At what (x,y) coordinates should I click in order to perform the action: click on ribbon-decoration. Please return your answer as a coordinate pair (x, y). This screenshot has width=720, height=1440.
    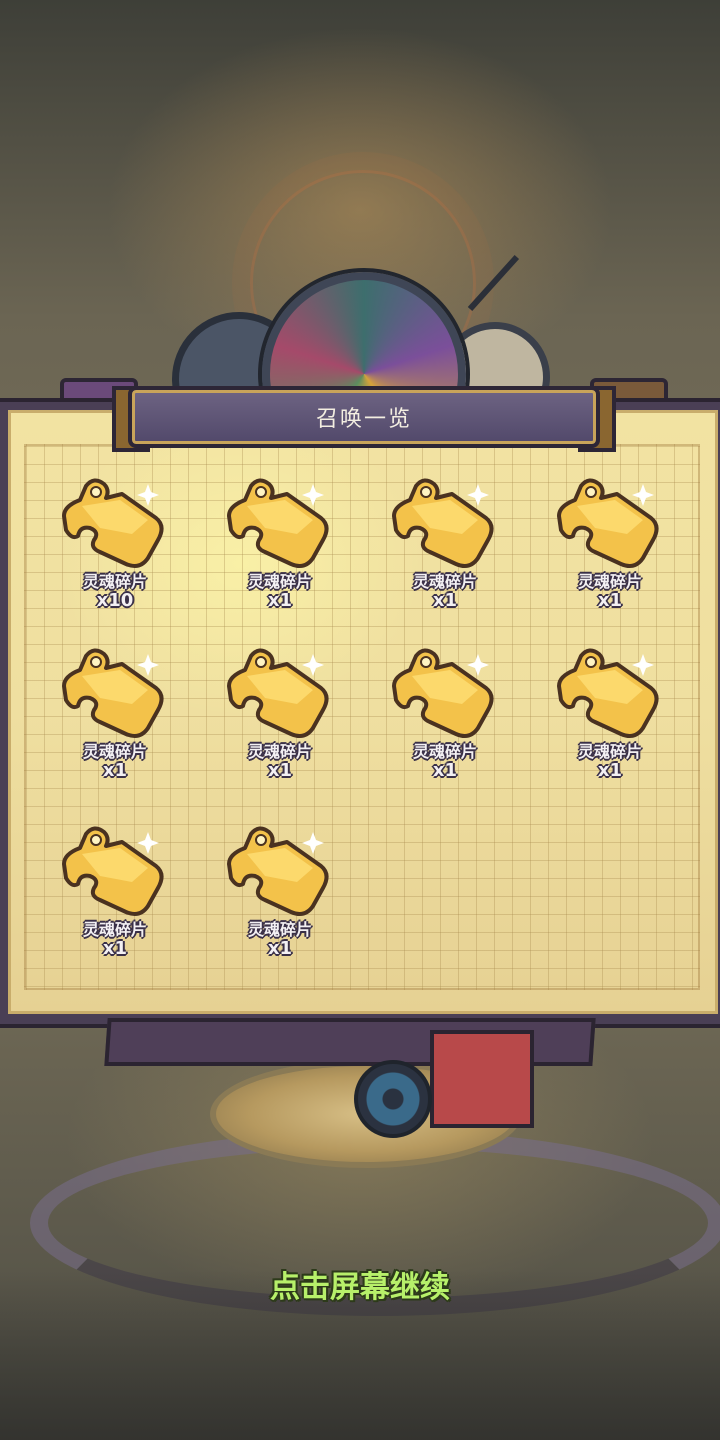
    Looking at the image, I should click on (482, 1079).